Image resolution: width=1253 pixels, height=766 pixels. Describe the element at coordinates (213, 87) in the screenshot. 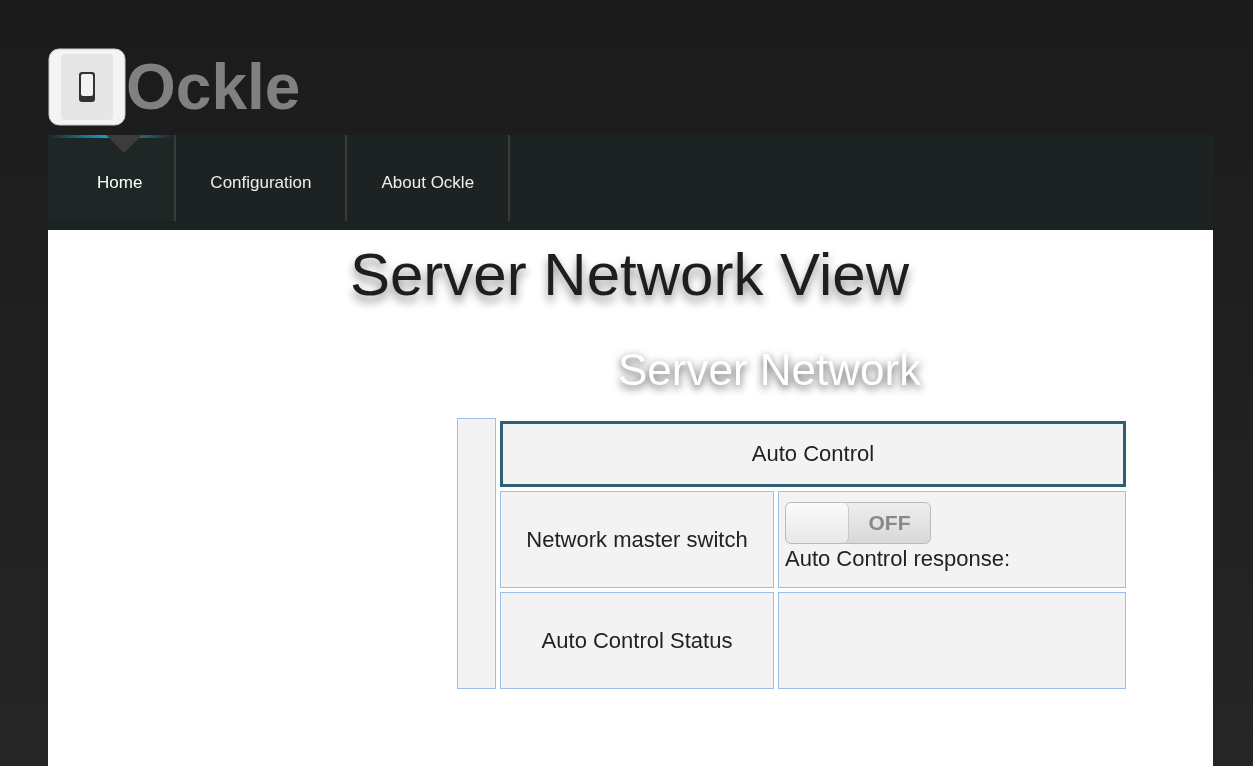

I see `logo-text: Ockle` at that location.